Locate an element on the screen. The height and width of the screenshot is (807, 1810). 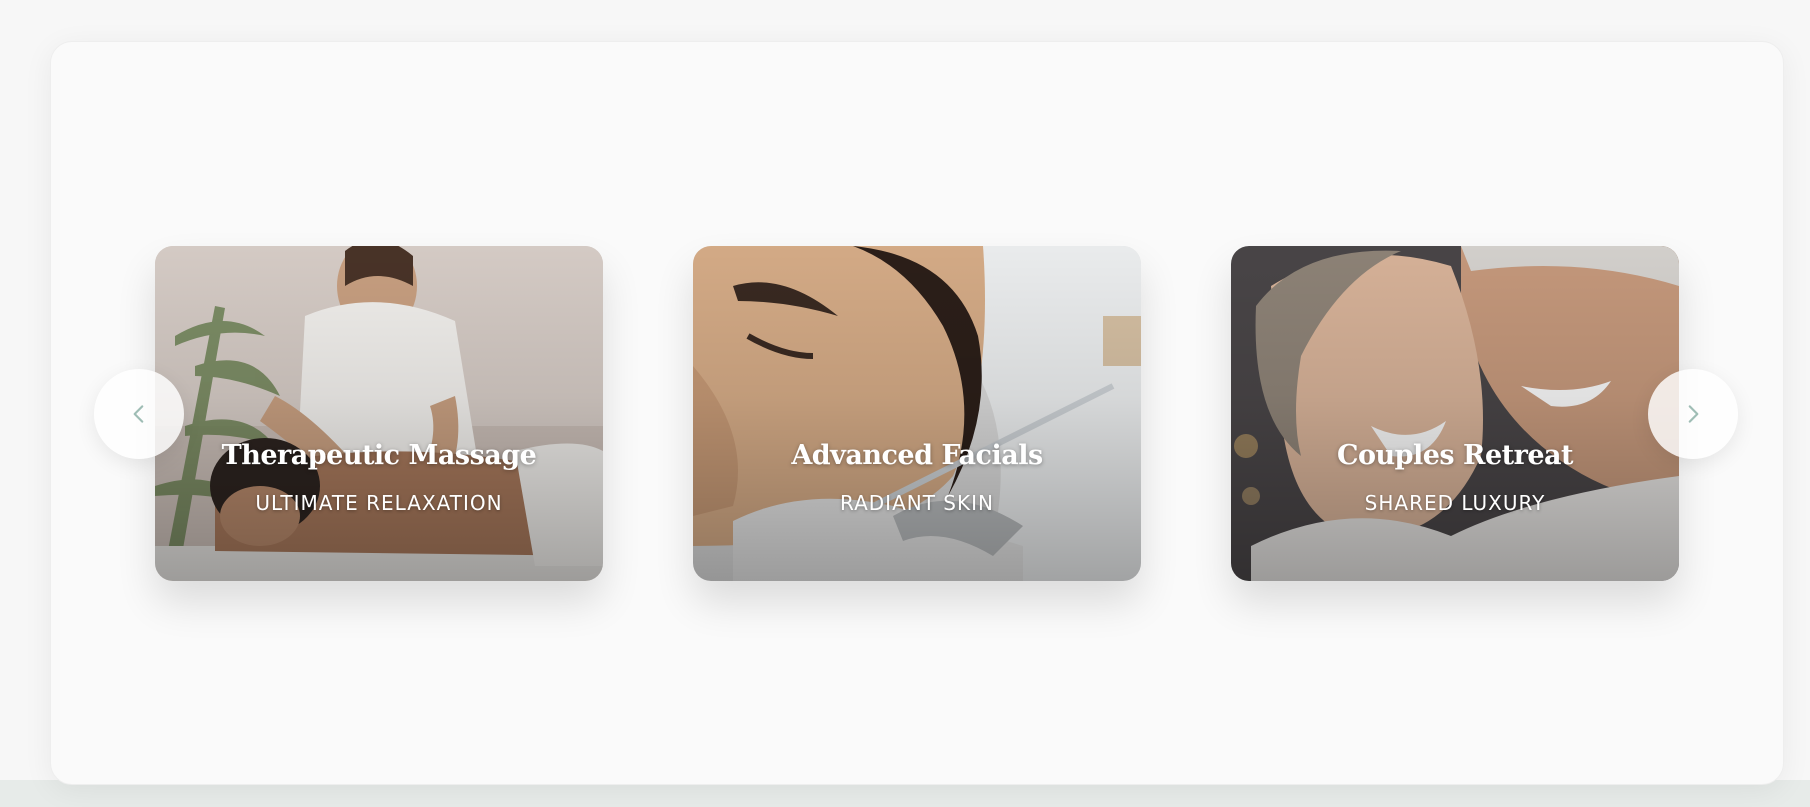
chevron-left-icon is located at coordinates (138, 414).